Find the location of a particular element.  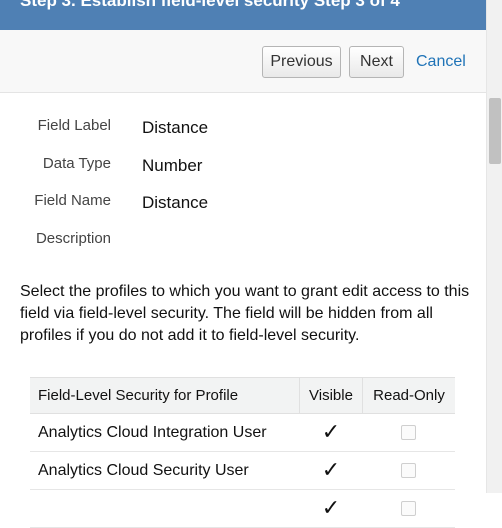

data-type-label: Data Type is located at coordinates (76, 163).